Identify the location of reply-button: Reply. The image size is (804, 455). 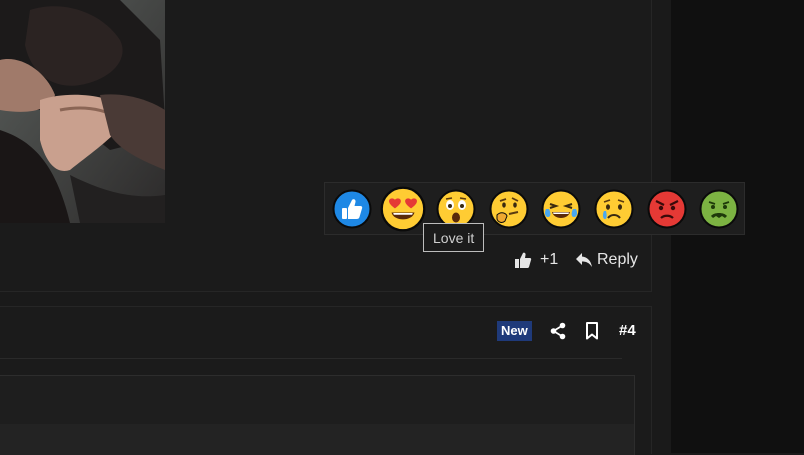
(606, 260).